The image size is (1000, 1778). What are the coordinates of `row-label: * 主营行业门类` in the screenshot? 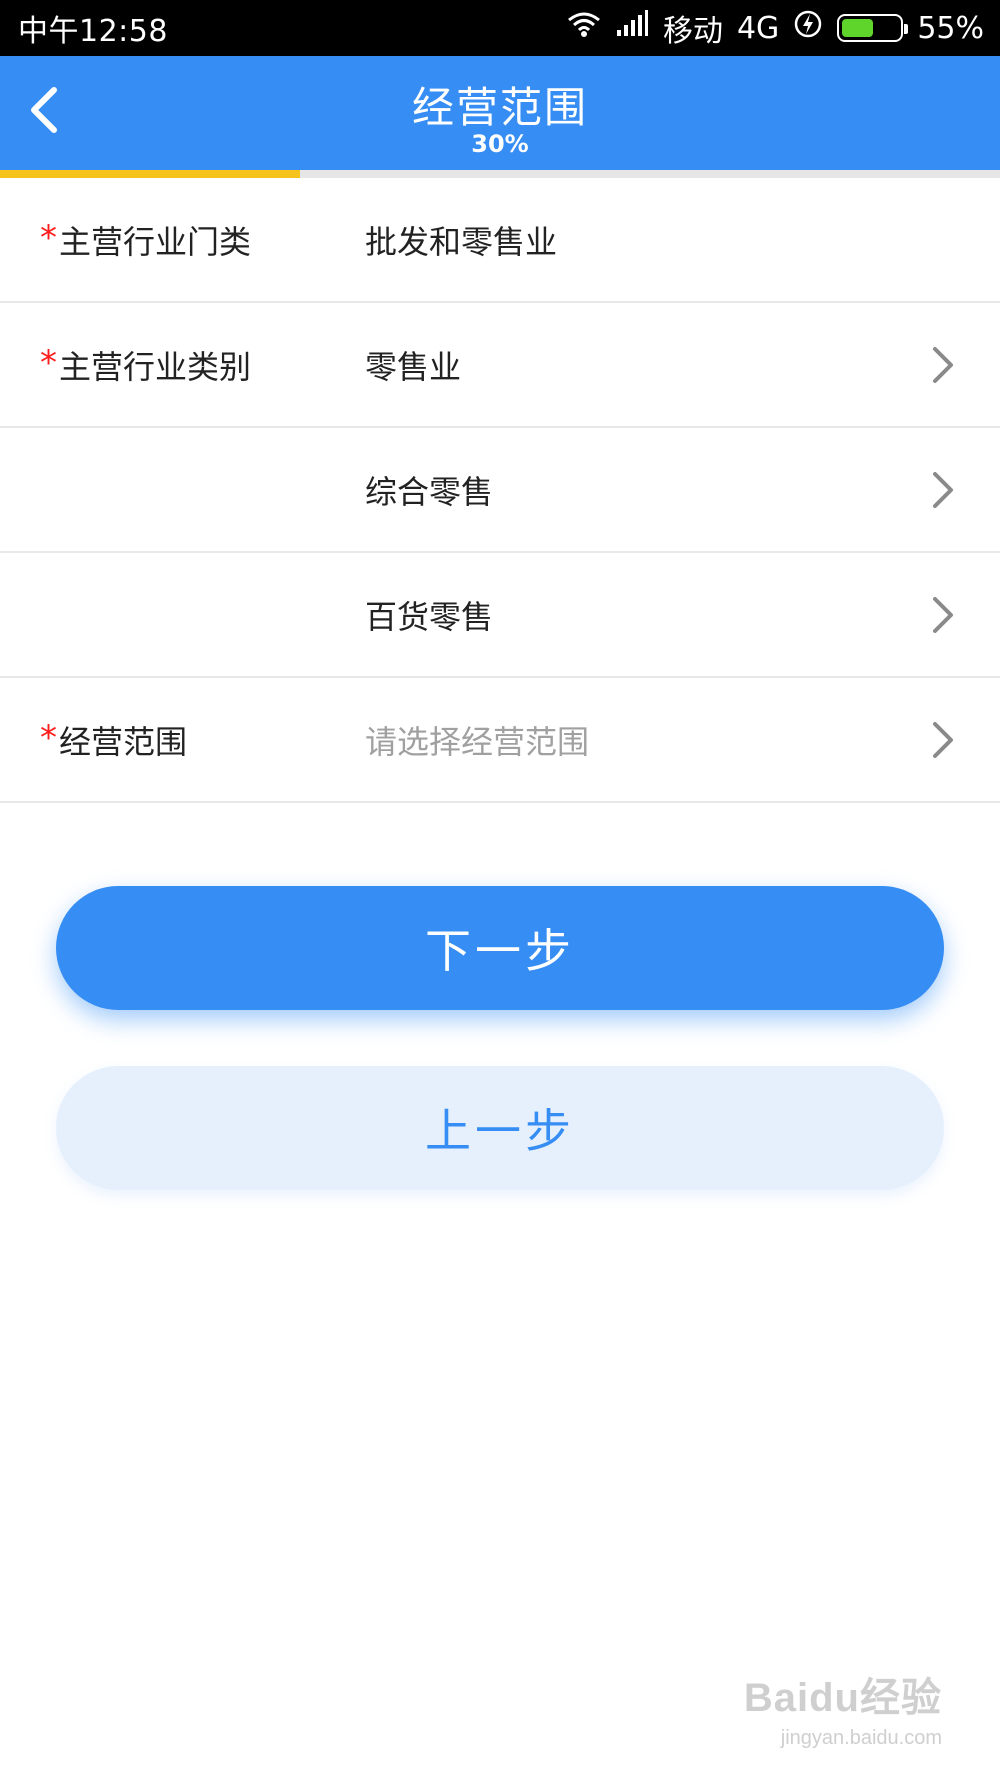 It's located at (145, 240).